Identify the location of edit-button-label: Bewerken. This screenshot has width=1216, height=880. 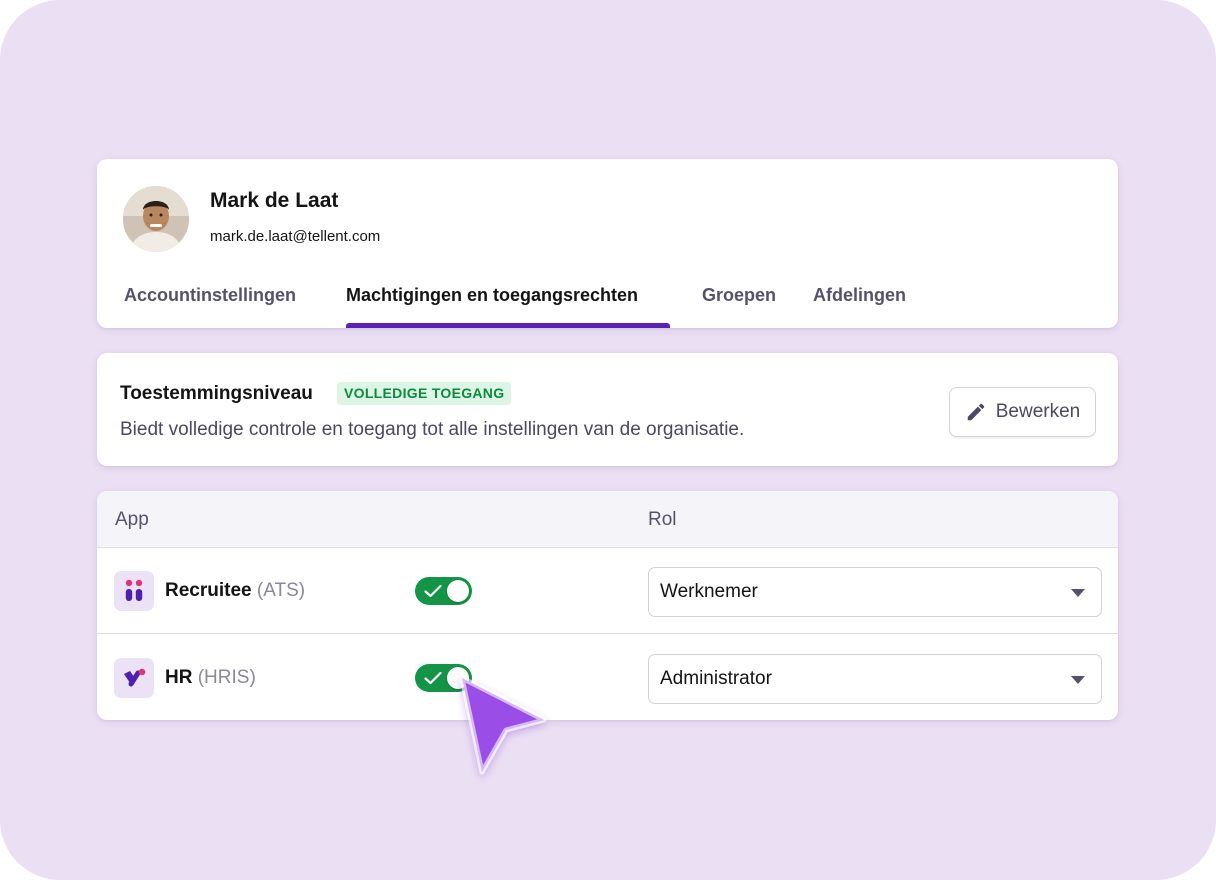
(1038, 411).